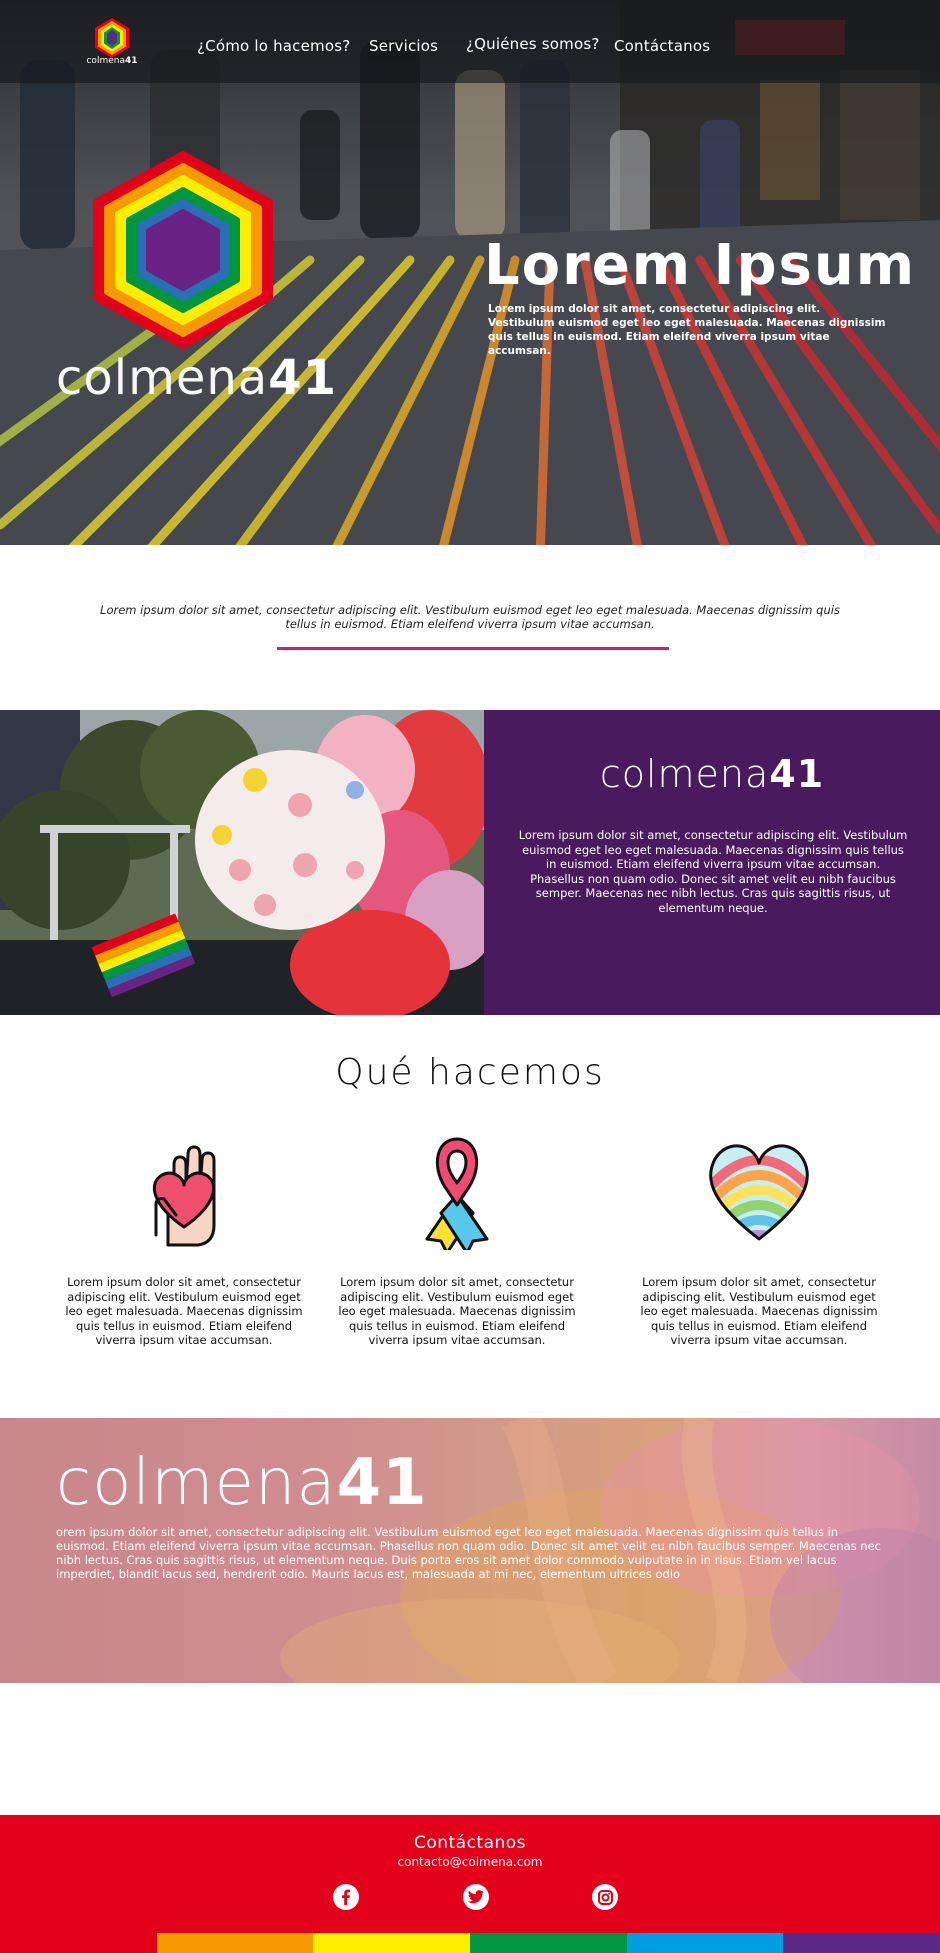  What do you see at coordinates (242, 862) in the screenshot?
I see `balloons-photo` at bounding box center [242, 862].